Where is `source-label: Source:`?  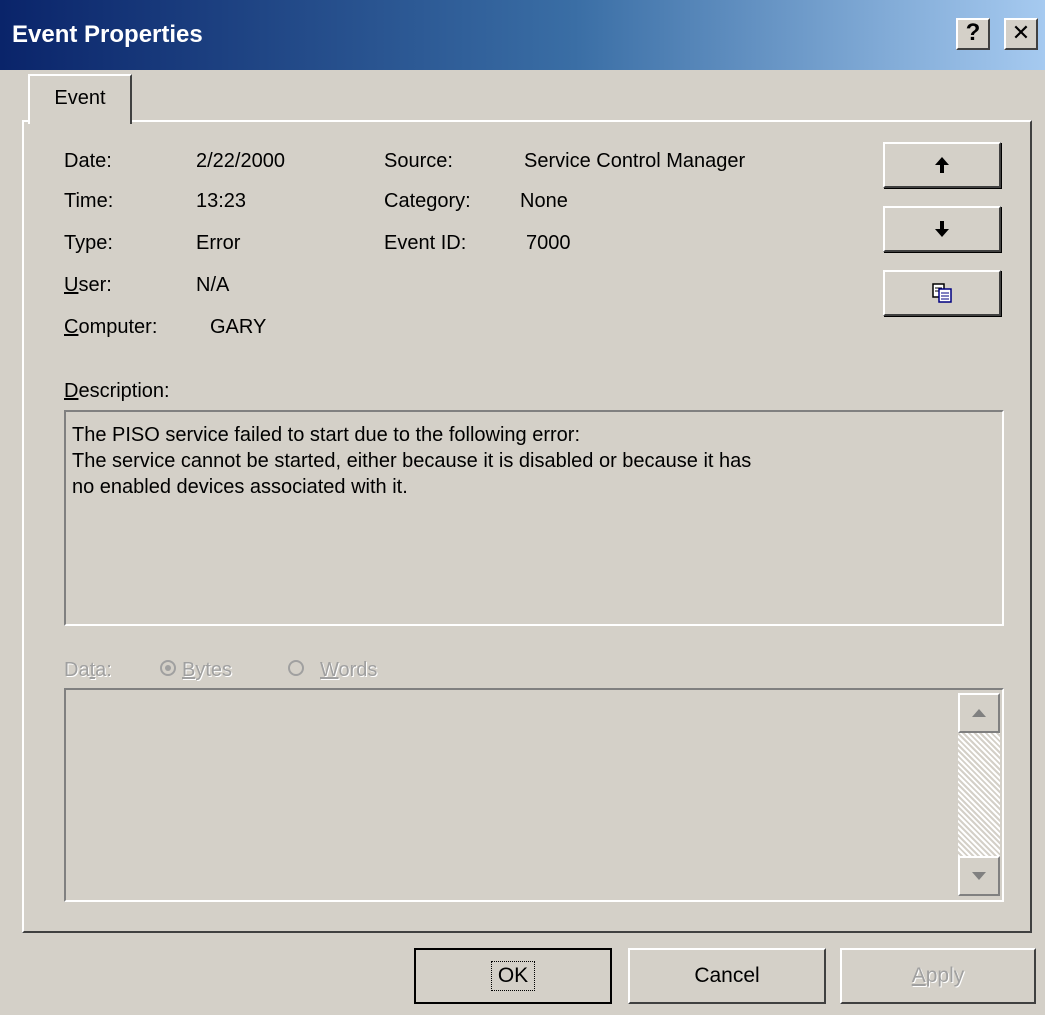 source-label: Source: is located at coordinates (418, 161).